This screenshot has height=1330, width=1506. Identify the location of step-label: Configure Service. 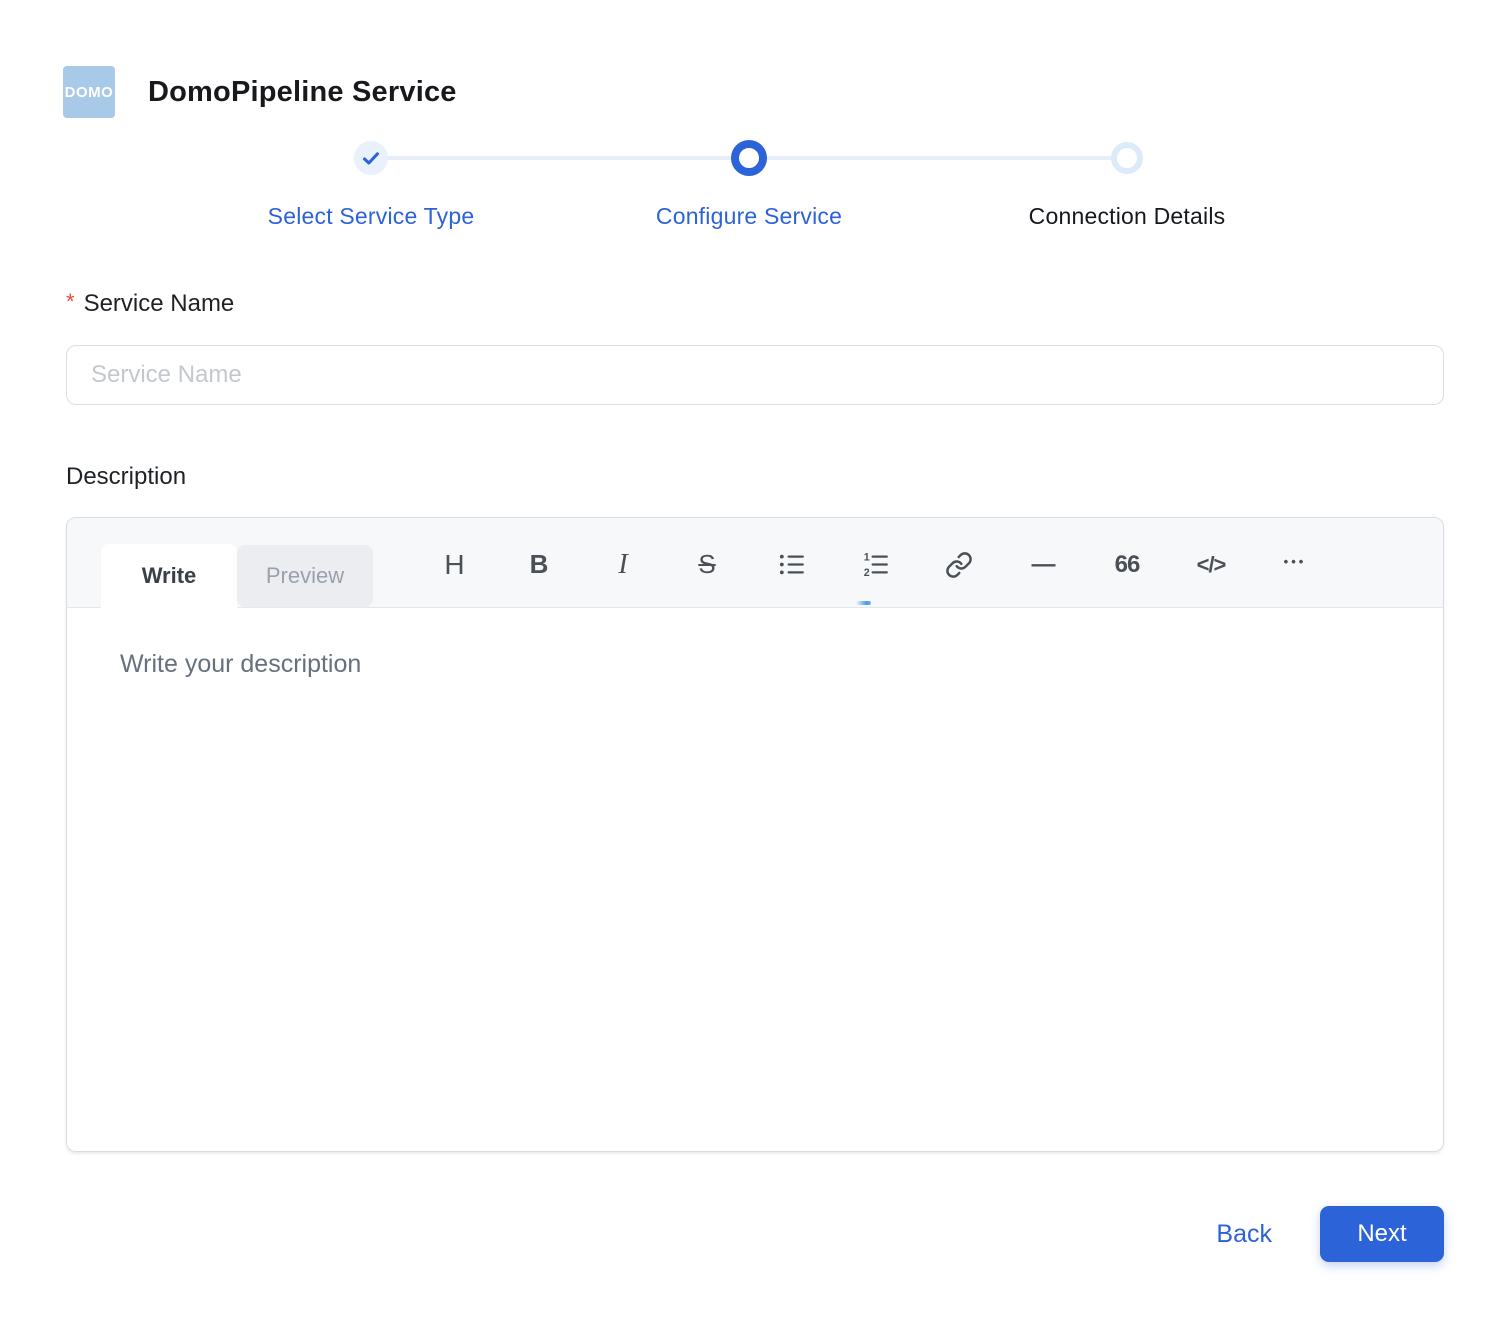
(749, 216).